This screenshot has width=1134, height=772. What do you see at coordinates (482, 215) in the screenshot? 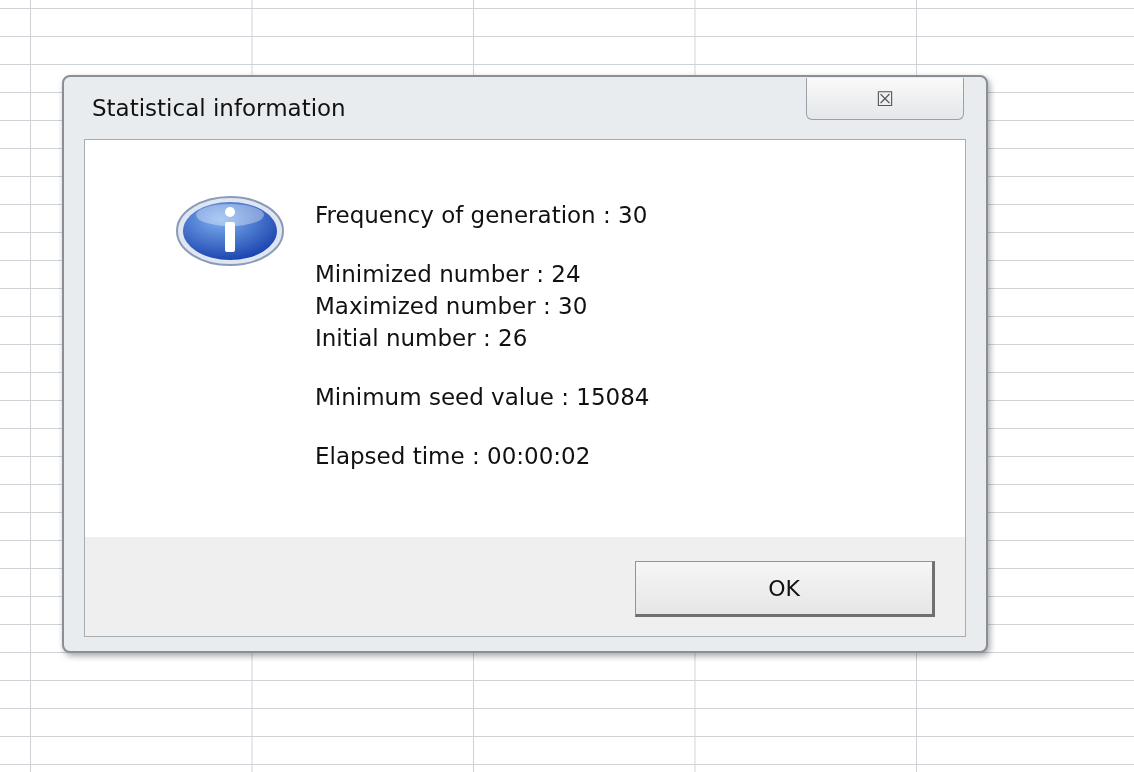
I see `message-text: Frequency of generation : 30` at bounding box center [482, 215].